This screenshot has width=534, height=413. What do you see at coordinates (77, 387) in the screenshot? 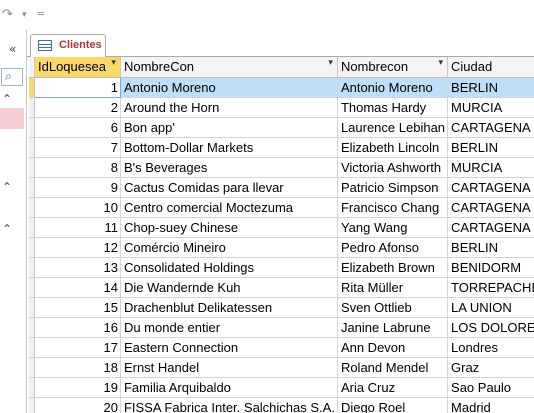
I see `table-cell: 19` at bounding box center [77, 387].